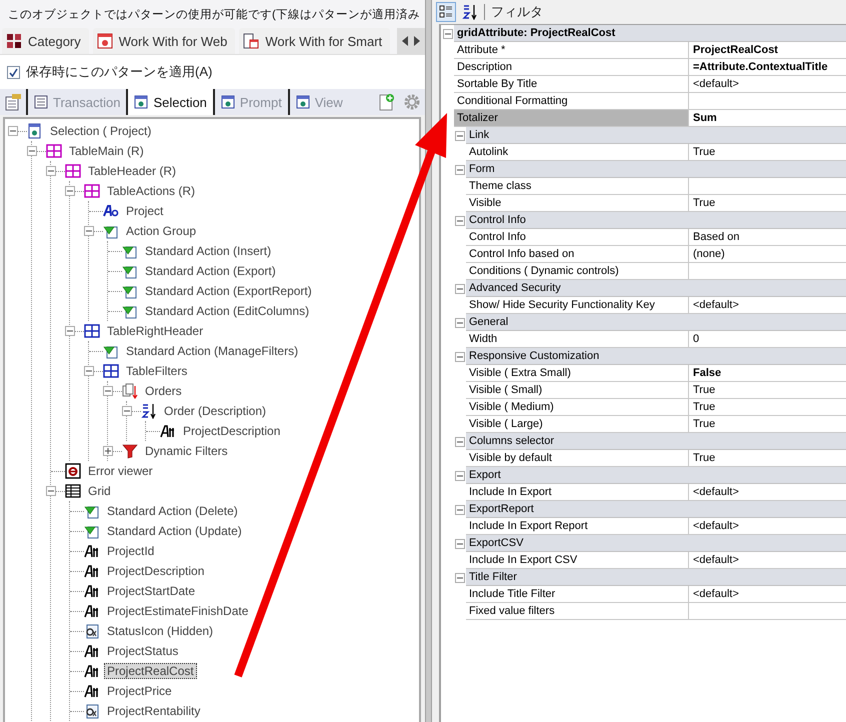 The height and width of the screenshot is (722, 846). What do you see at coordinates (172, 511) in the screenshot?
I see `tree-item: Standard Action (Delete)` at bounding box center [172, 511].